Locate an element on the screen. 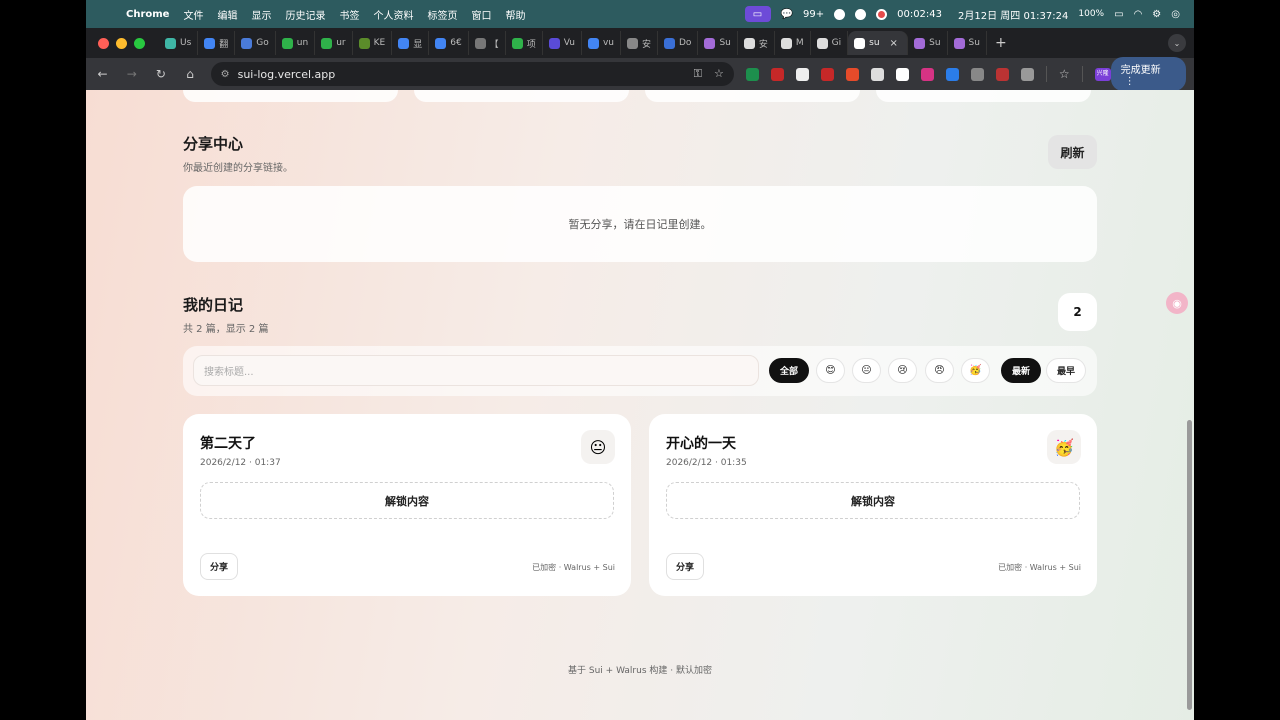 Image resolution: width=1280 pixels, height=720 pixels. bookmarks-star-icon: ☆ is located at coordinates (1064, 74).